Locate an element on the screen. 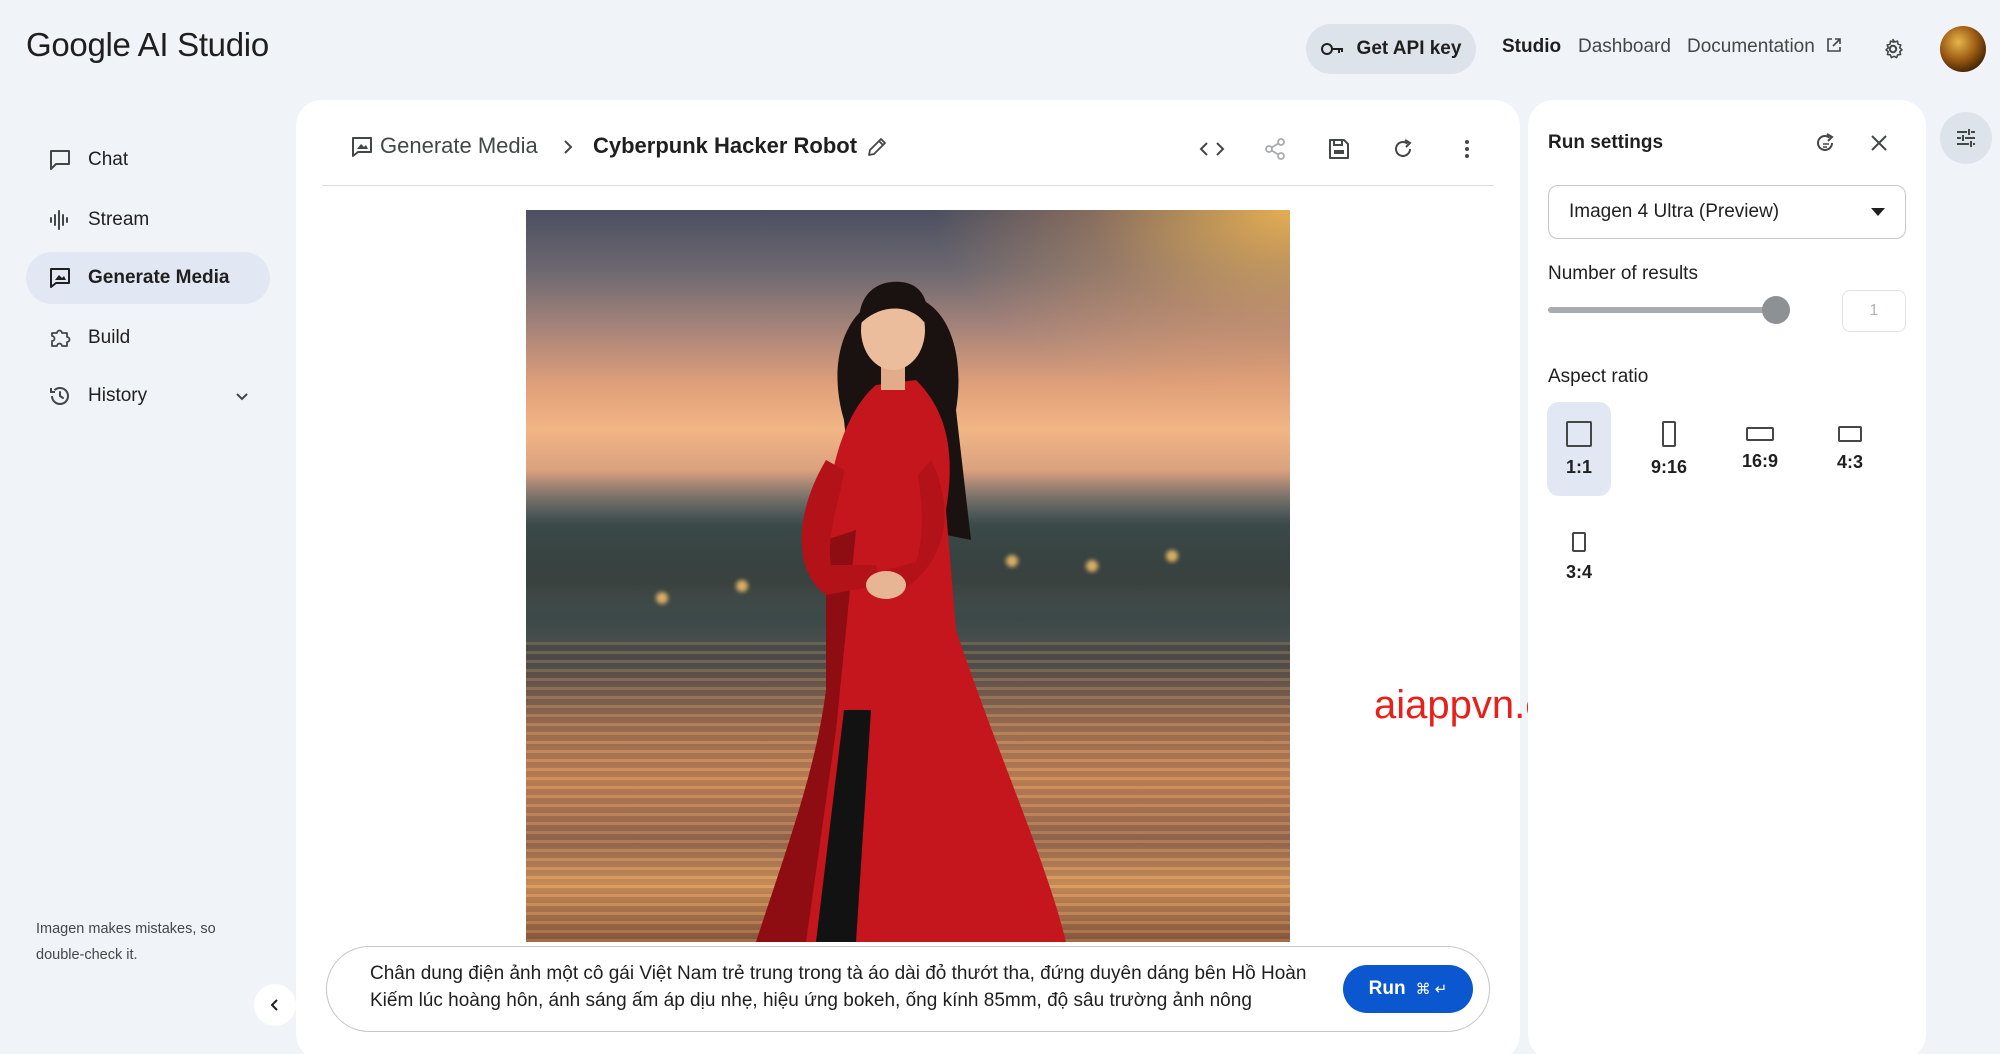  close-icon is located at coordinates (1879, 143).